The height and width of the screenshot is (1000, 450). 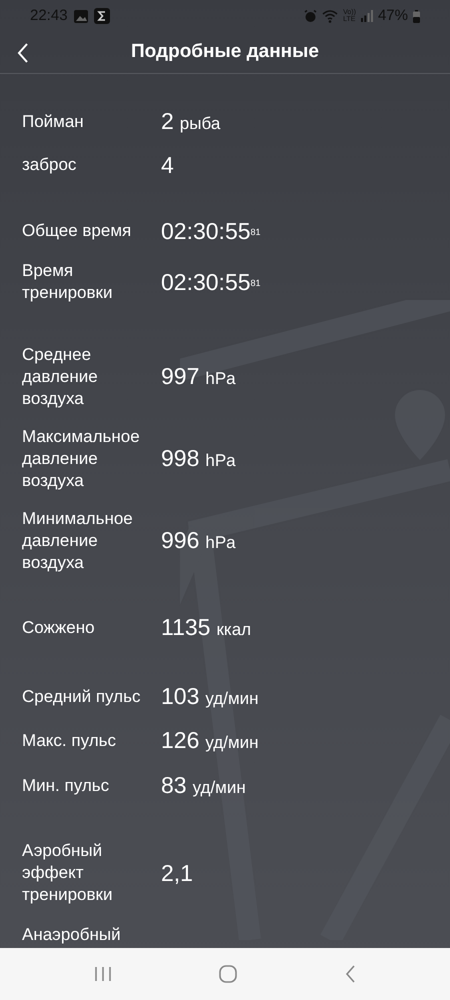 I want to click on wifi-icon, so click(x=330, y=16).